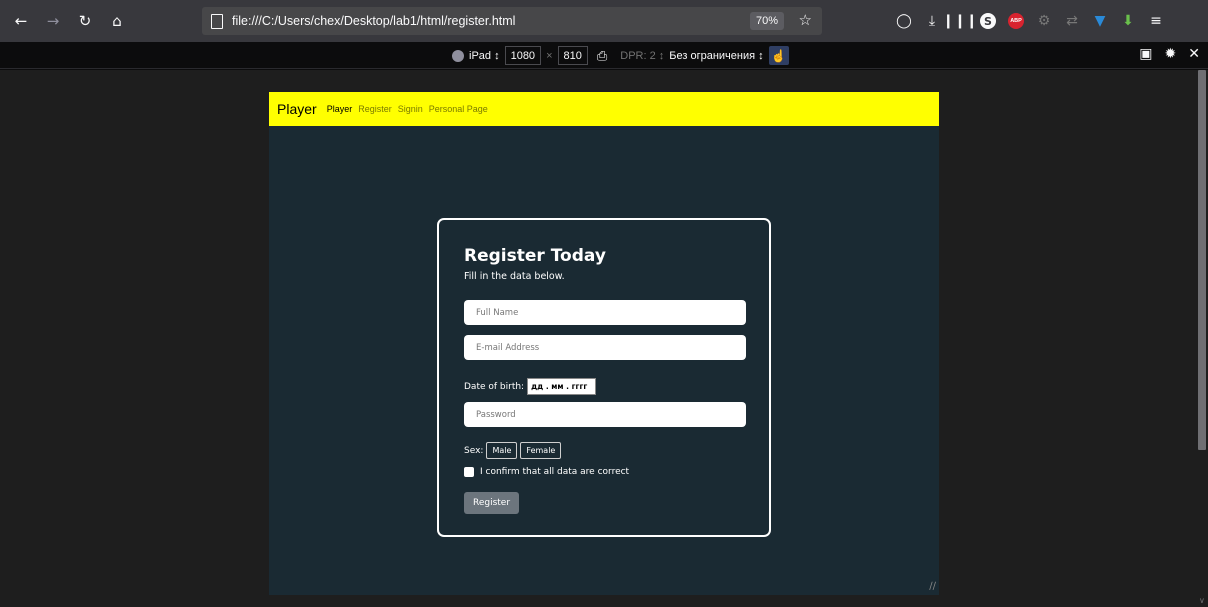 The image size is (1208, 607). Describe the element at coordinates (217, 21) in the screenshot. I see `page-icon` at that location.